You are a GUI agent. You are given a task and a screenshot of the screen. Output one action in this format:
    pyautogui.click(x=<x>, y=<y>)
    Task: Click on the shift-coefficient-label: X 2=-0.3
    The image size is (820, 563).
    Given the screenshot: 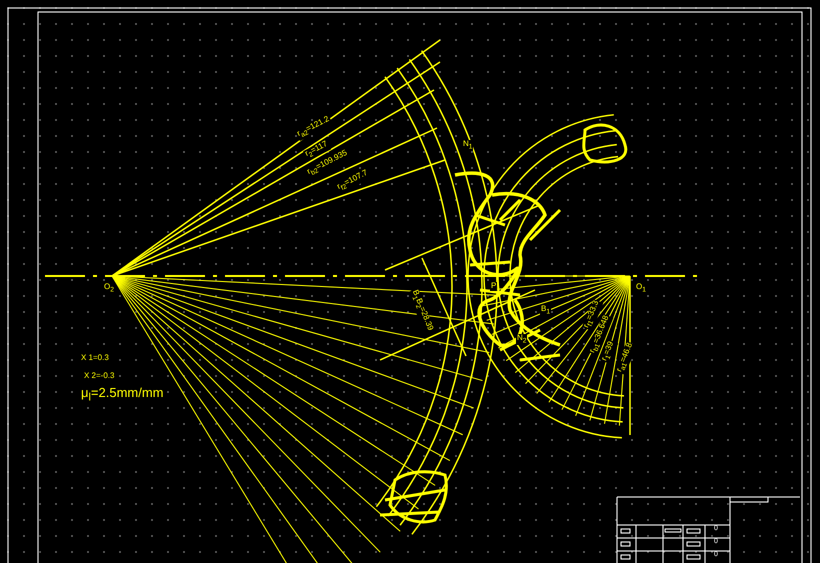 What is the action you would take?
    pyautogui.click(x=99, y=376)
    